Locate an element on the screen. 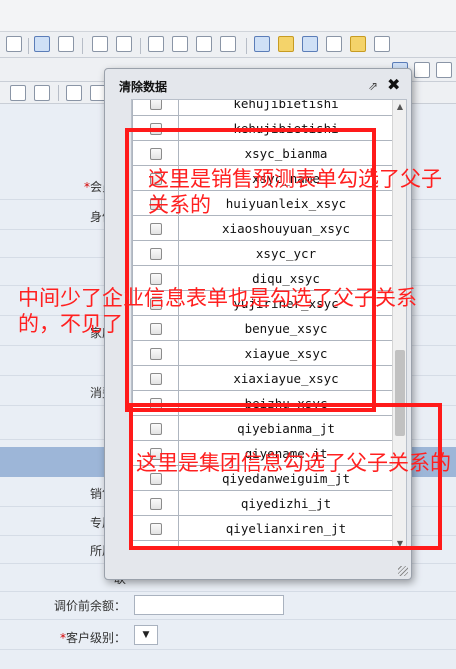 Image resolution: width=456 pixels, height=669 pixels. div-container-icon is located at coordinates (228, 44).